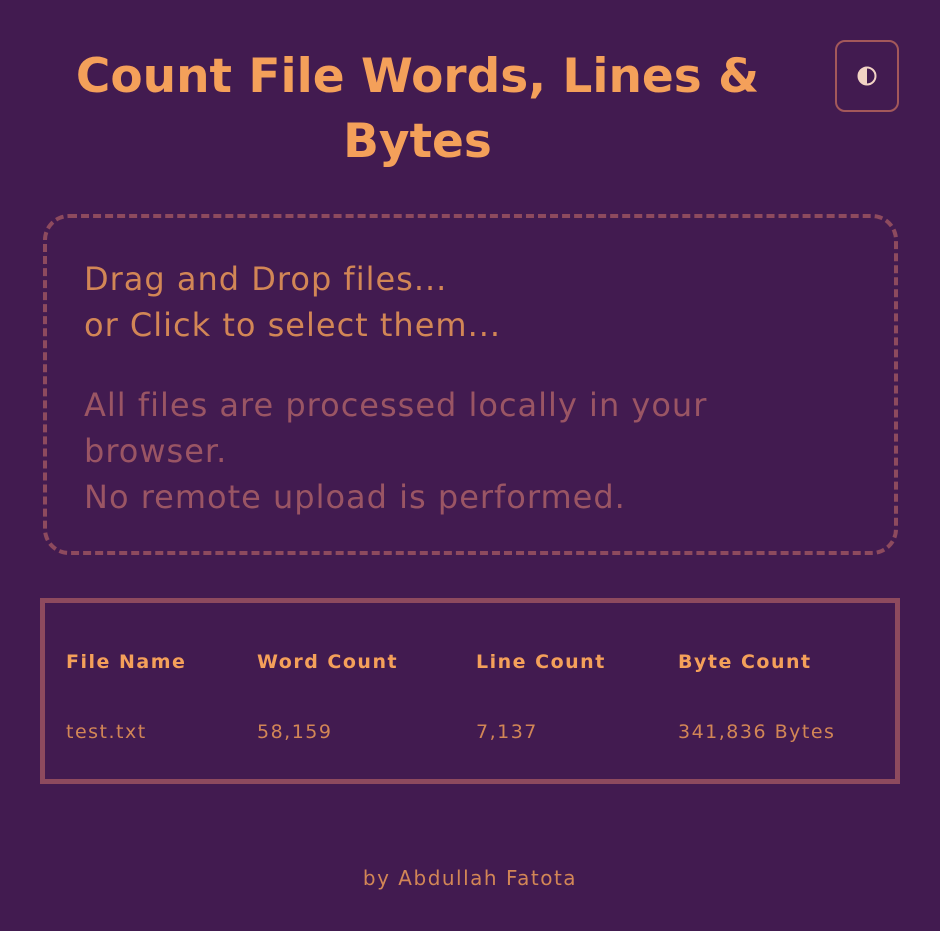  Describe the element at coordinates (745, 662) in the screenshot. I see `column-header-byte-count: Byte Count` at that location.